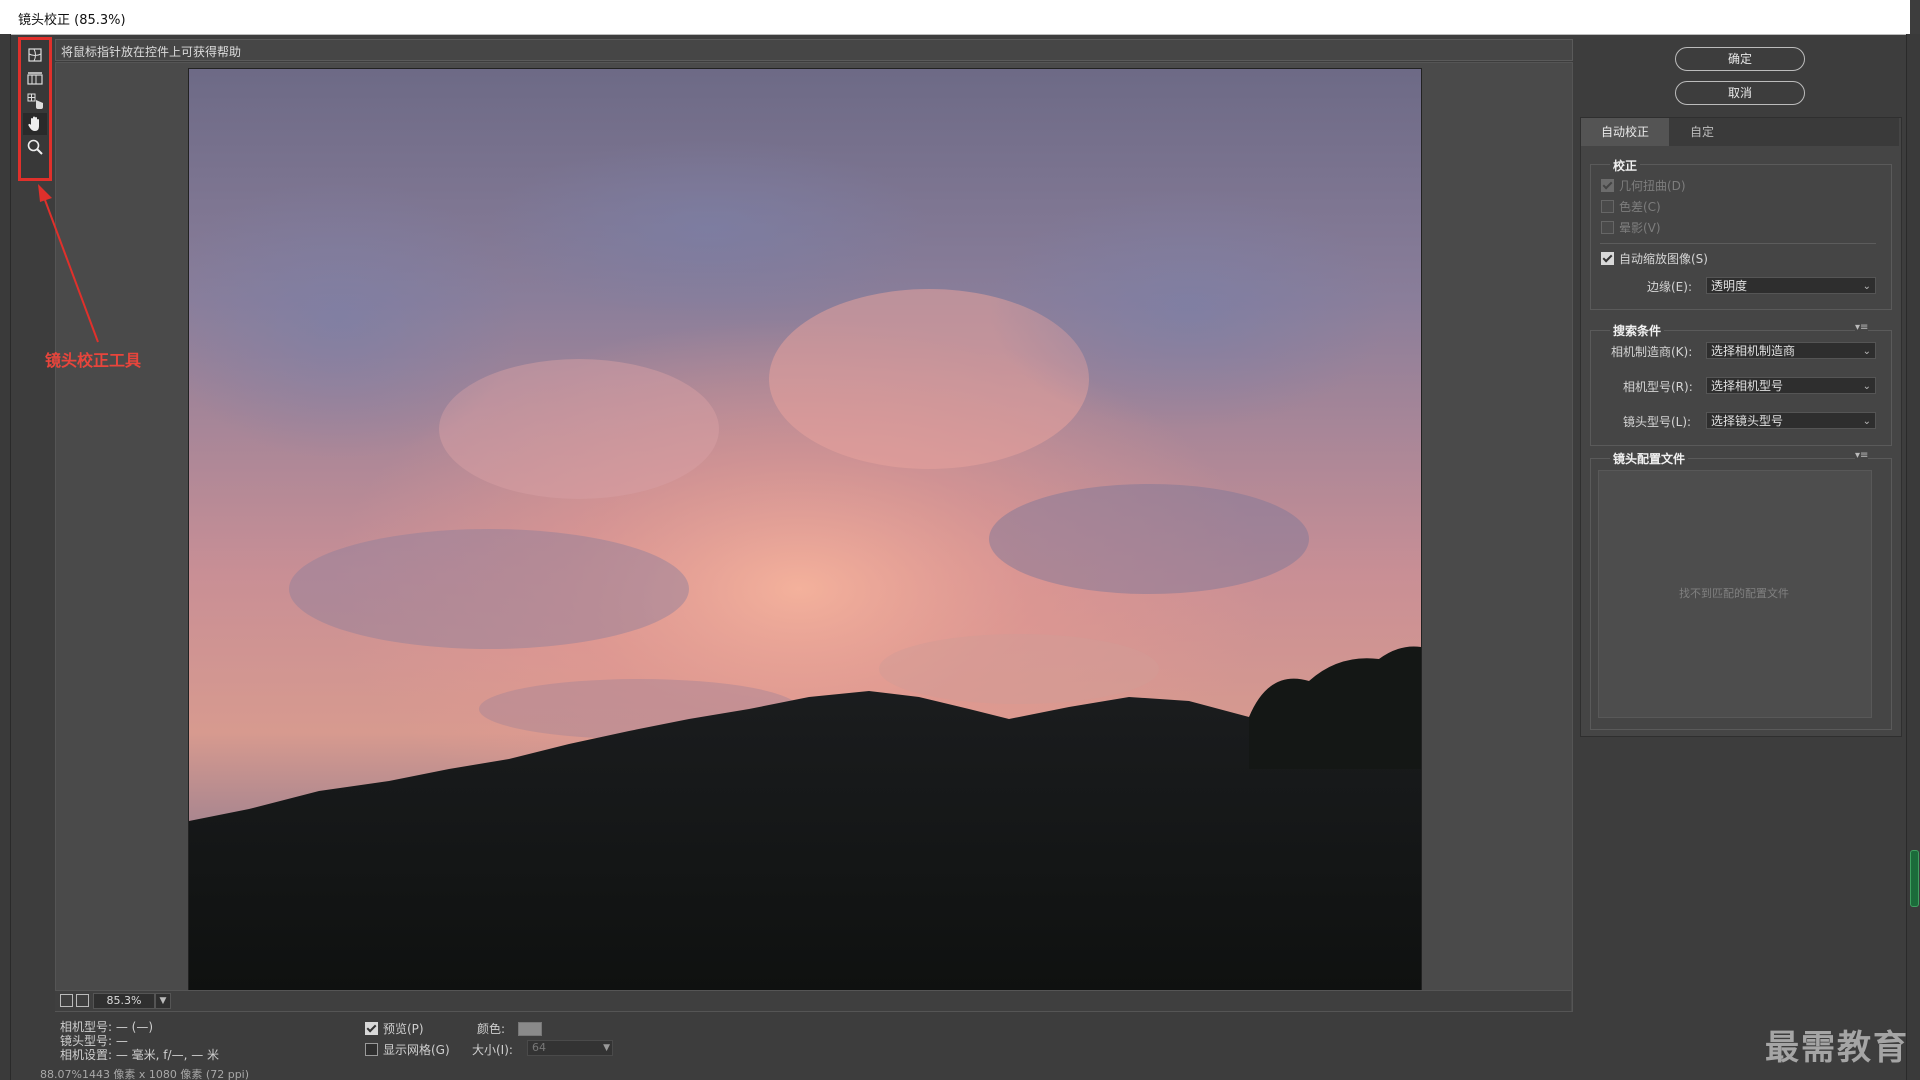 The height and width of the screenshot is (1080, 1920). What do you see at coordinates (1657, 422) in the screenshot?
I see `lens-model-label: 镜头型号(L):` at bounding box center [1657, 422].